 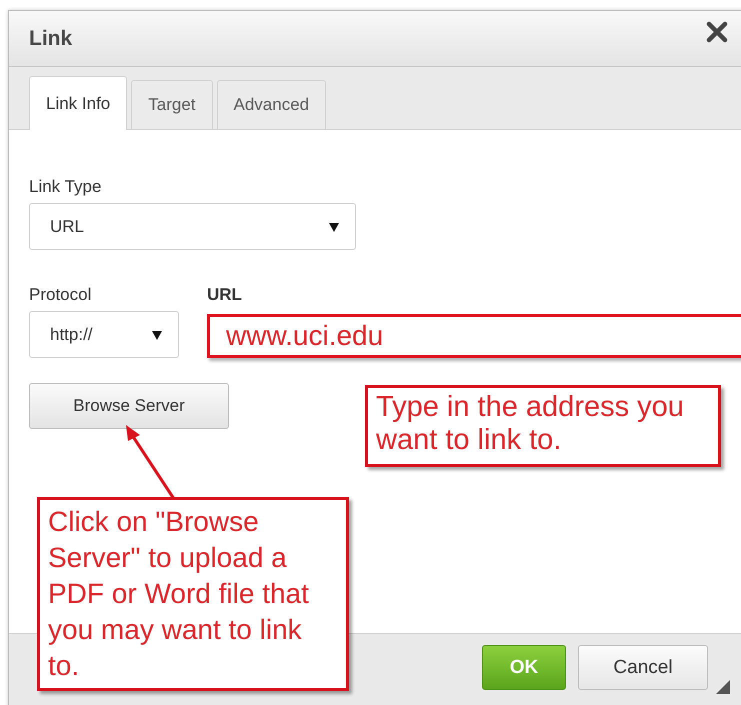 What do you see at coordinates (129, 406) in the screenshot?
I see `browse-server-button: Browse Server` at bounding box center [129, 406].